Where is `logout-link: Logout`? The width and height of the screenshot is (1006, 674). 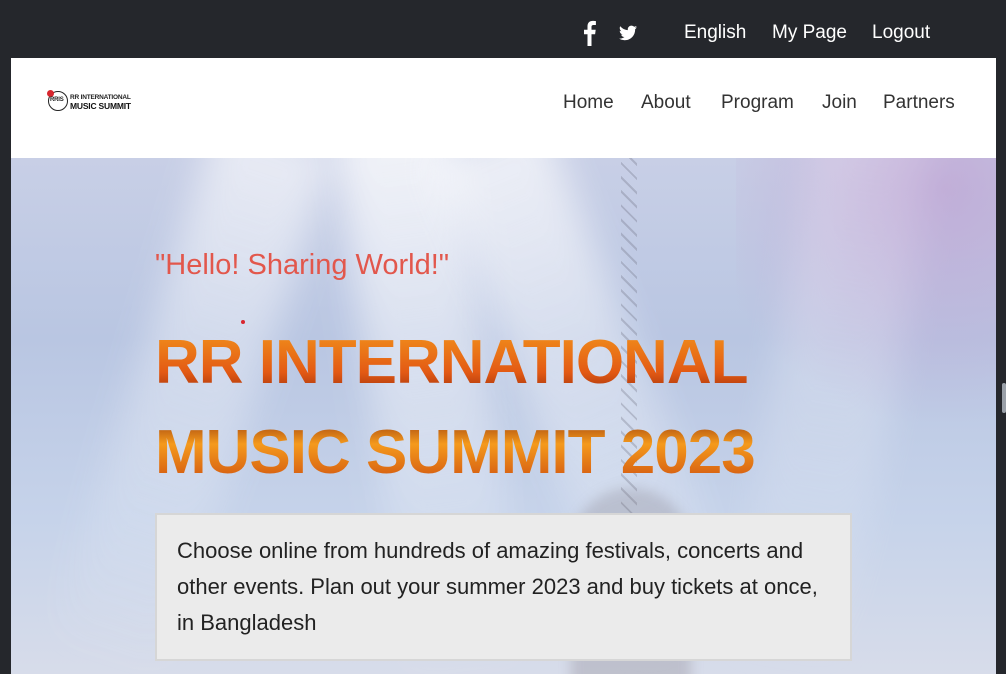 logout-link: Logout is located at coordinates (901, 33).